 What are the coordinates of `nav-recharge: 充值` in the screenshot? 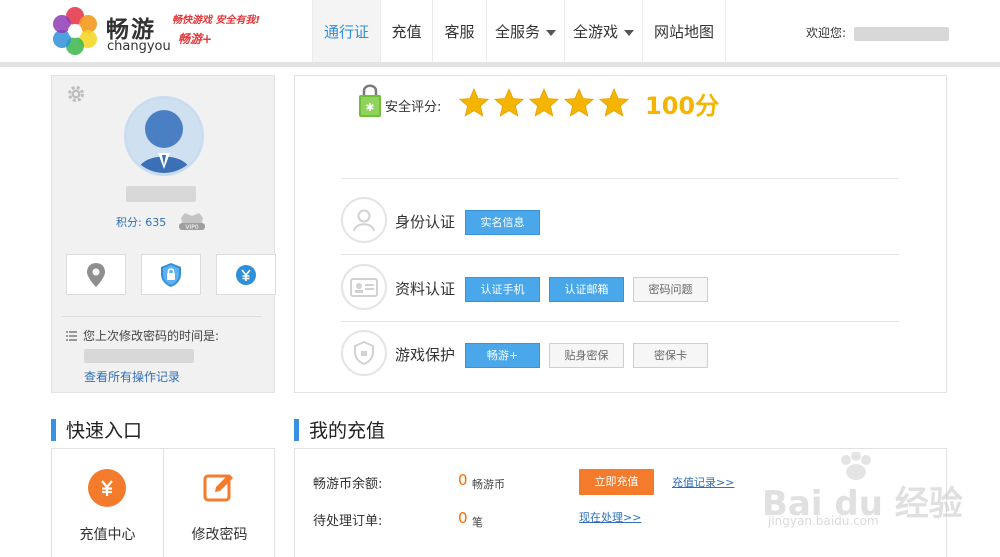 It's located at (406, 31).